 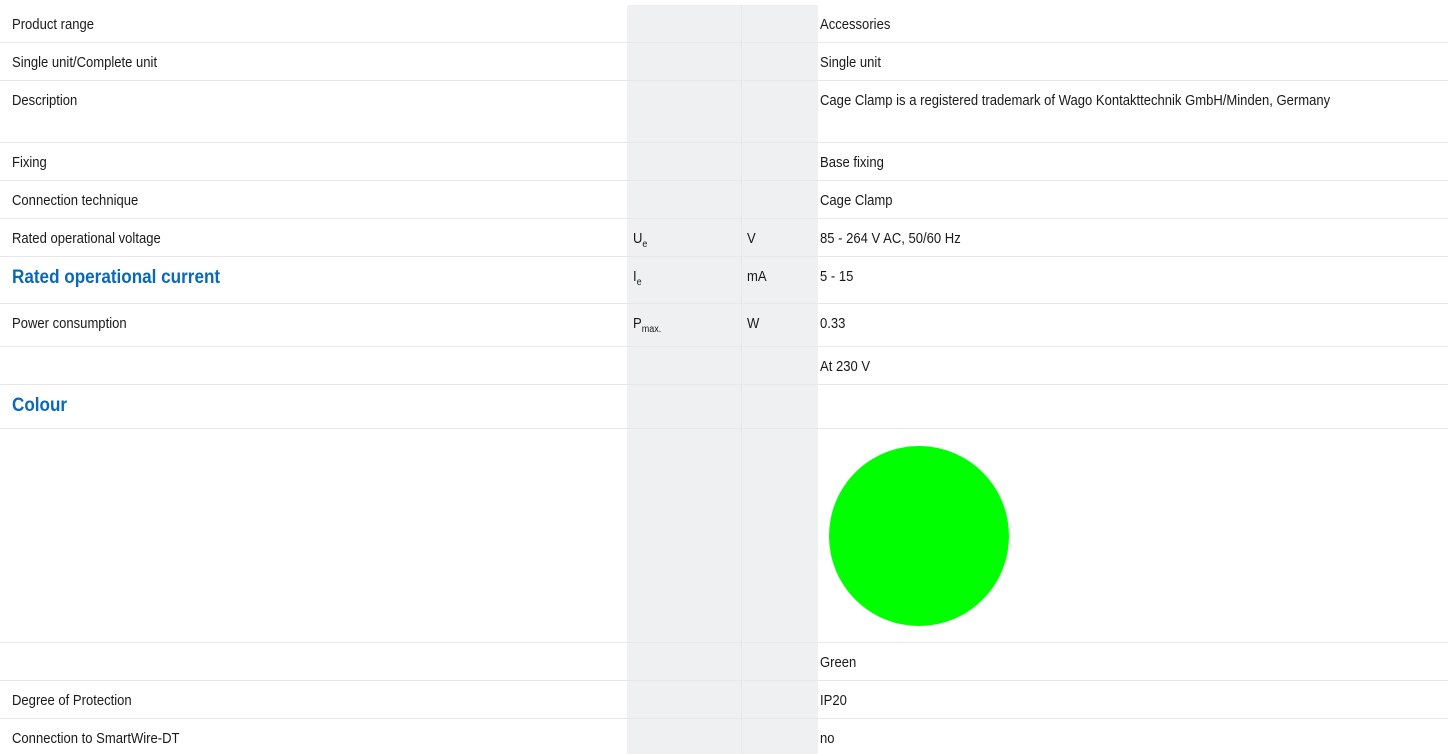 What do you see at coordinates (45, 101) in the screenshot?
I see `row-label: Description` at bounding box center [45, 101].